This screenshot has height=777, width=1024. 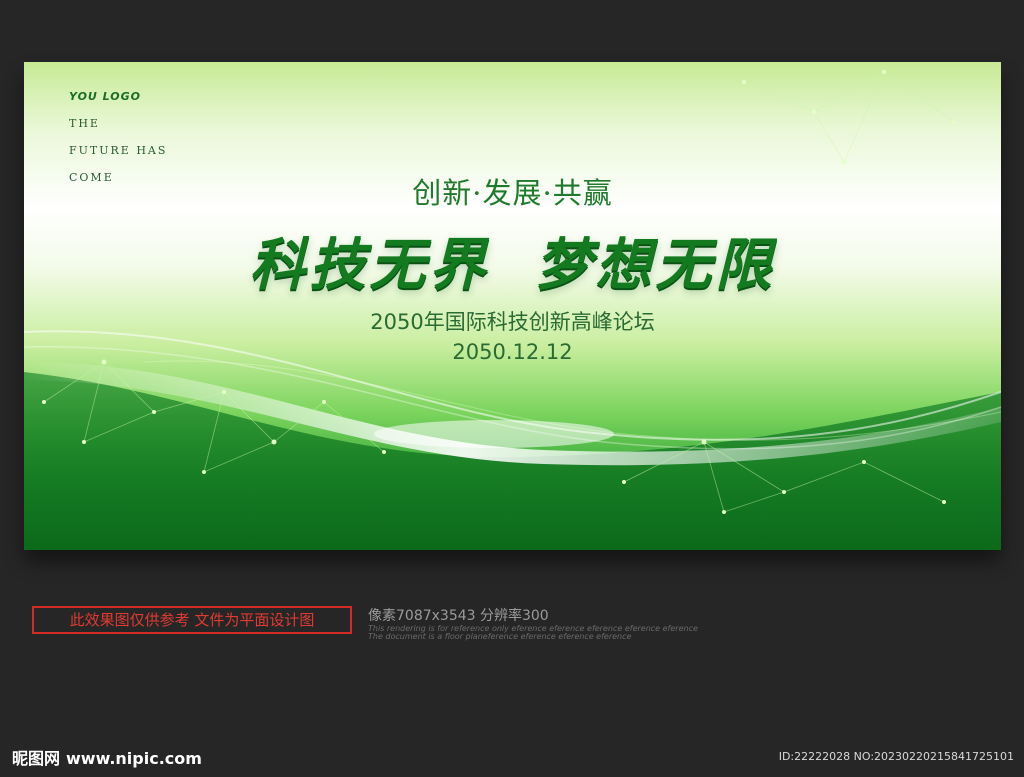 What do you see at coordinates (105, 96) in the screenshot?
I see `logo-text: YOU LOGO` at bounding box center [105, 96].